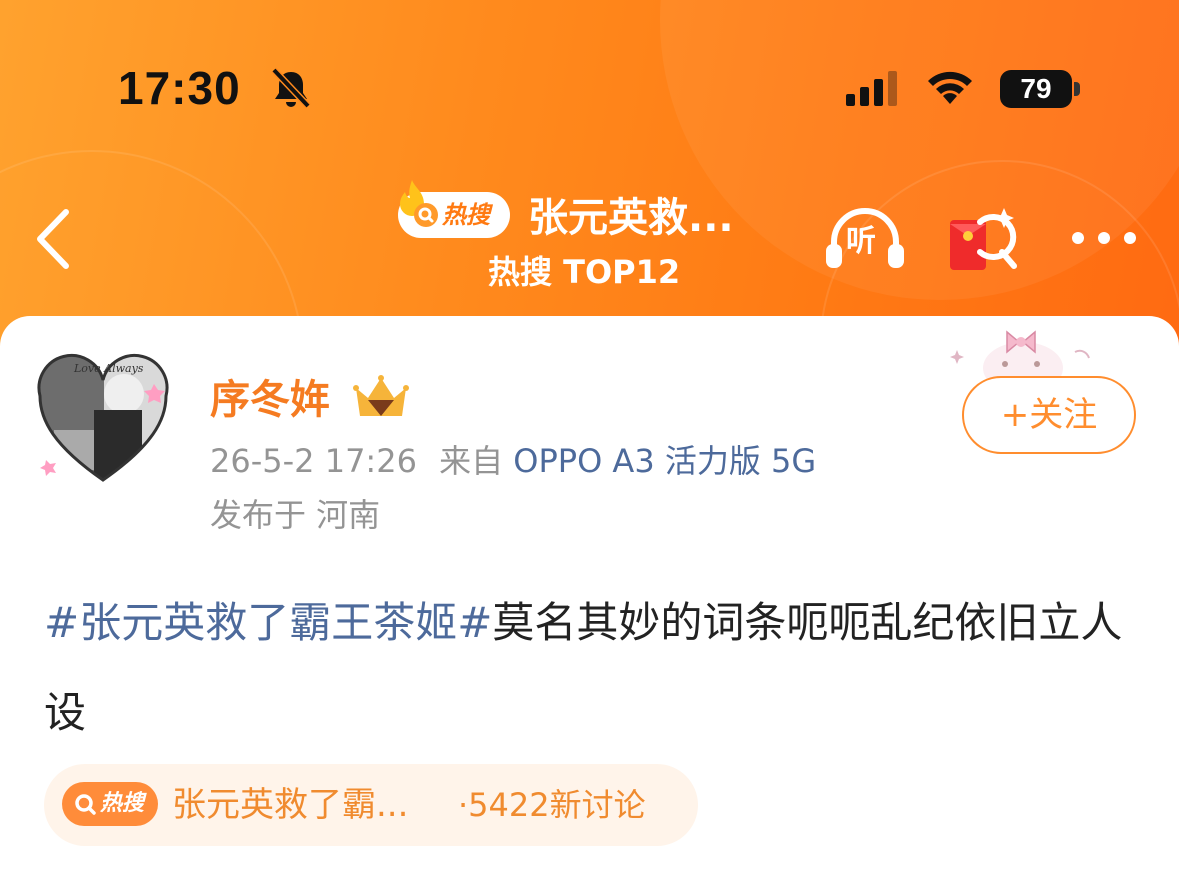 The height and width of the screenshot is (891, 1179). I want to click on cellular-signal-icon, so click(871, 88).